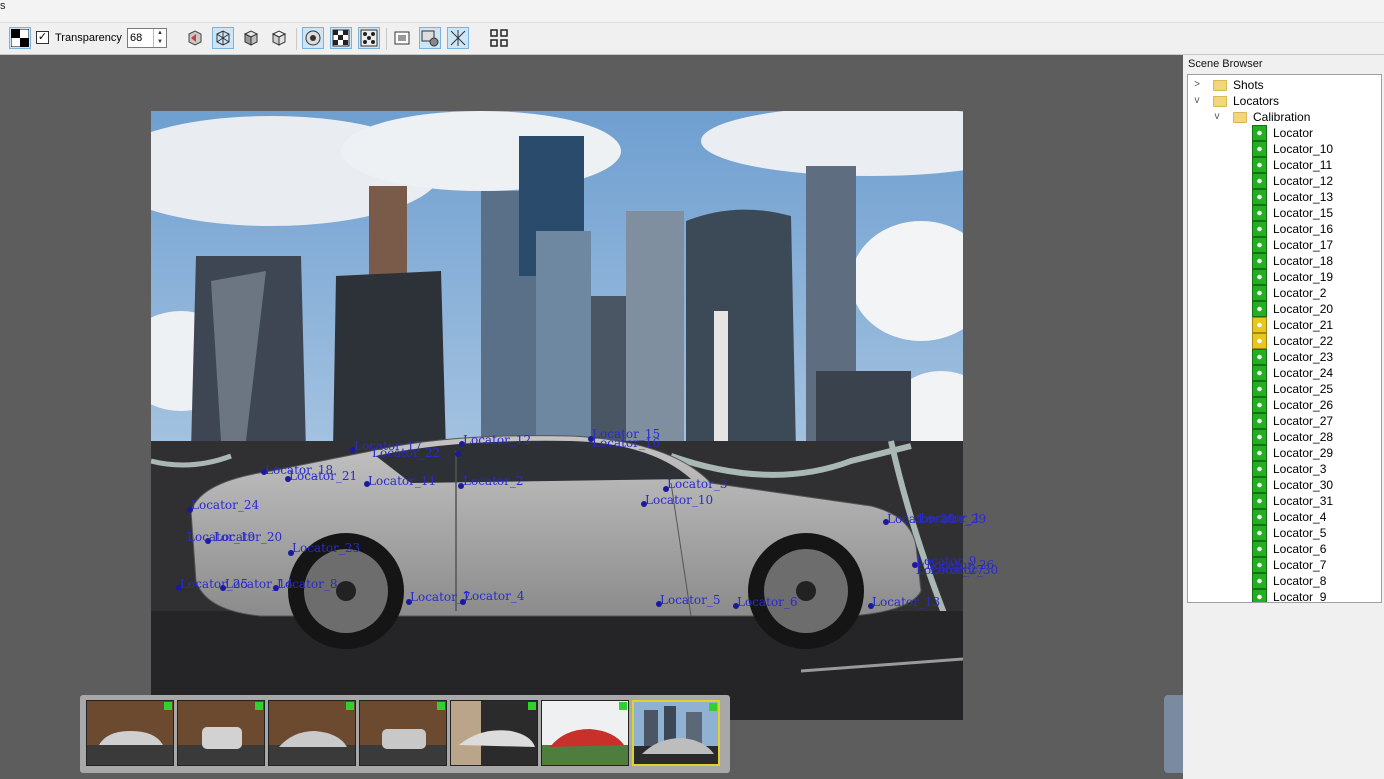 The width and height of the screenshot is (1384, 779). Describe the element at coordinates (497, 440) in the screenshot. I see `locator-label: Locator_12` at that location.